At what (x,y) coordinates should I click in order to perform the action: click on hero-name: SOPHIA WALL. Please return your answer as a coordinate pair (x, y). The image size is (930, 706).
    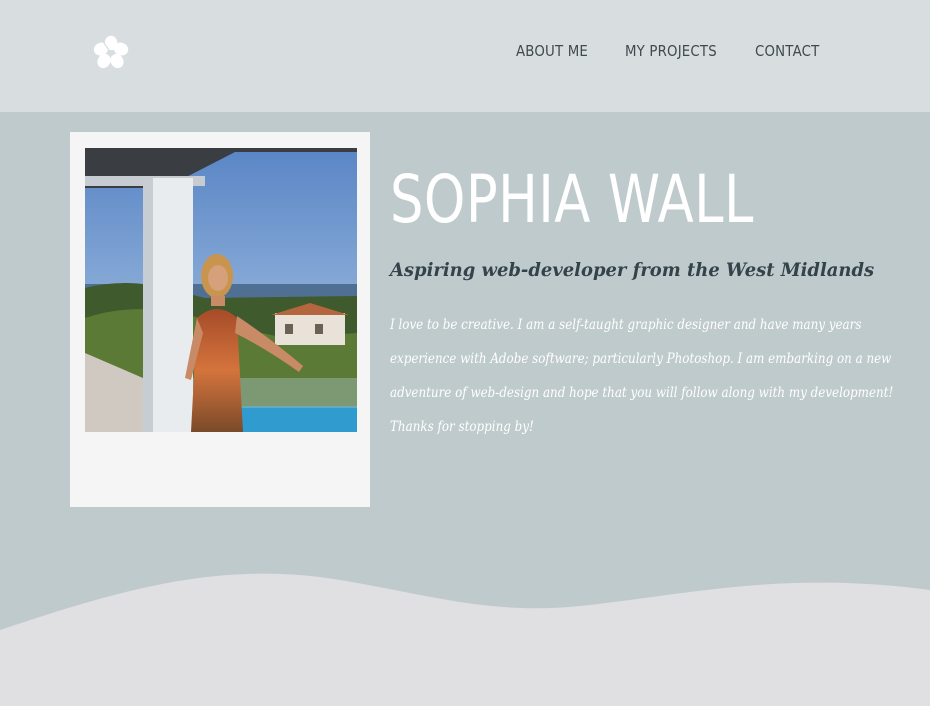
    Looking at the image, I should click on (572, 199).